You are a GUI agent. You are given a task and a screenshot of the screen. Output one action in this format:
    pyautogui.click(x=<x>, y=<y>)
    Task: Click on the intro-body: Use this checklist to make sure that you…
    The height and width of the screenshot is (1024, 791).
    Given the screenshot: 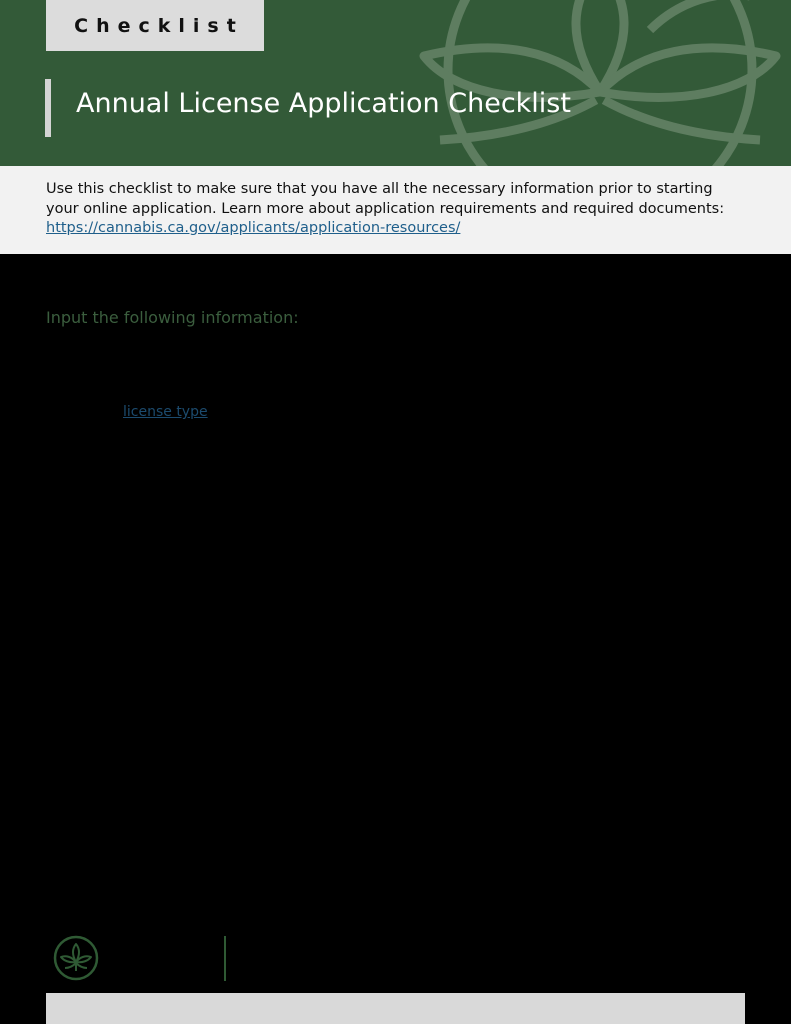 What is the action you would take?
    pyautogui.click(x=385, y=199)
    